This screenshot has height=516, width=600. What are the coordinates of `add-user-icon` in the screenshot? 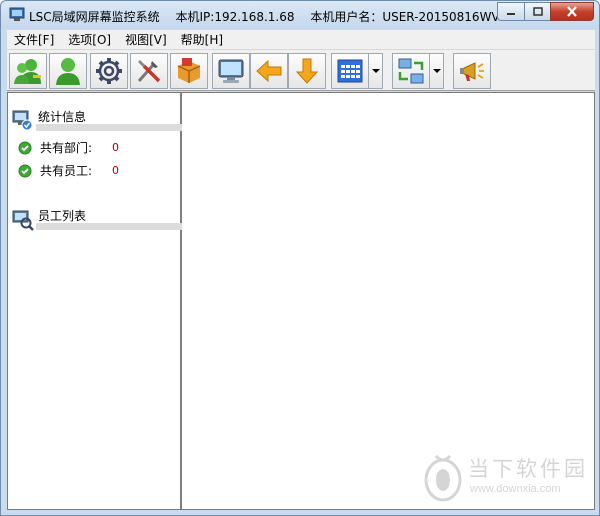 It's located at (27, 71).